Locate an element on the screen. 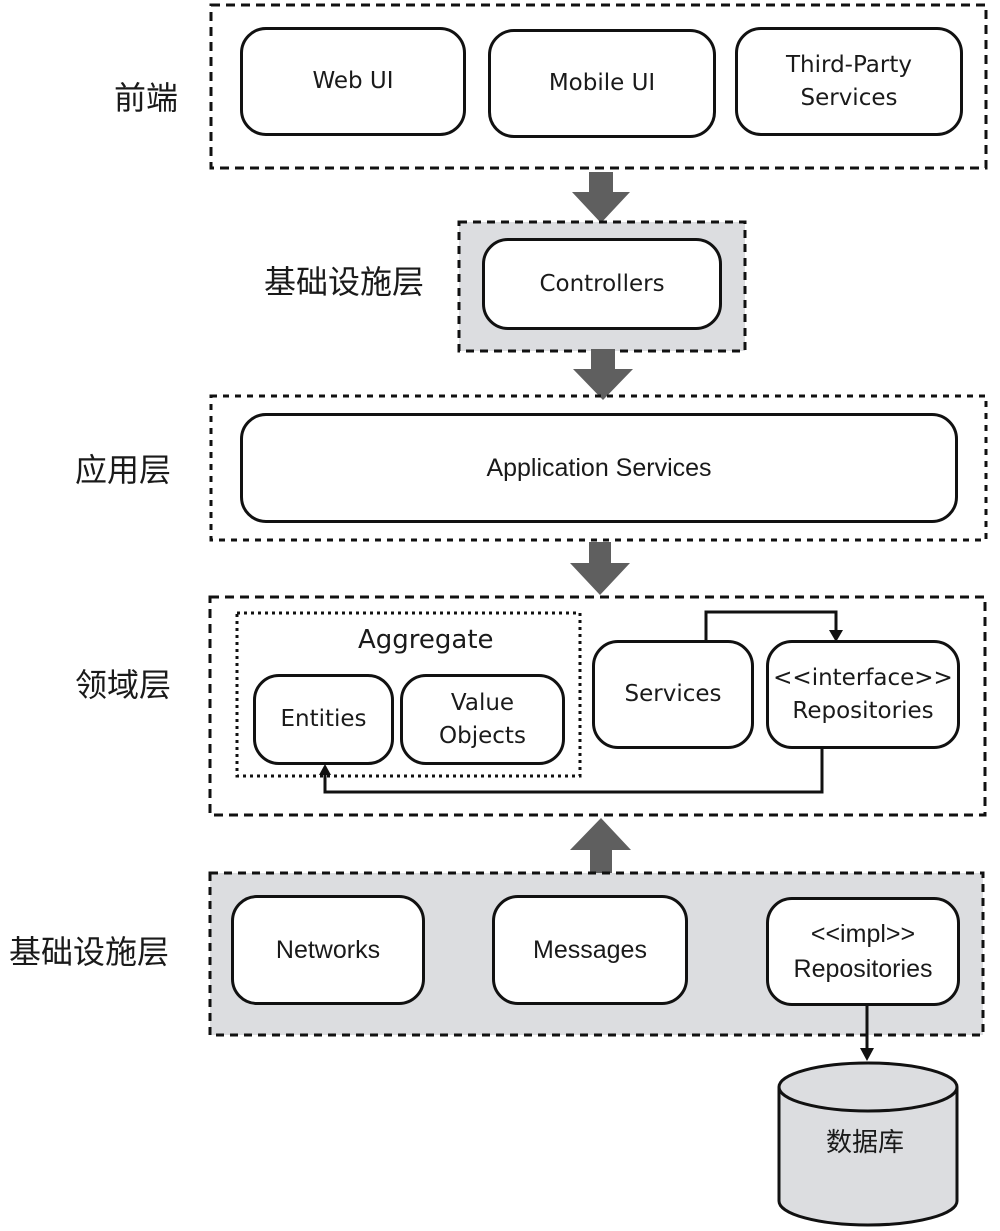 This screenshot has height=1231, width=1000. node-messages: Messages is located at coordinates (590, 950).